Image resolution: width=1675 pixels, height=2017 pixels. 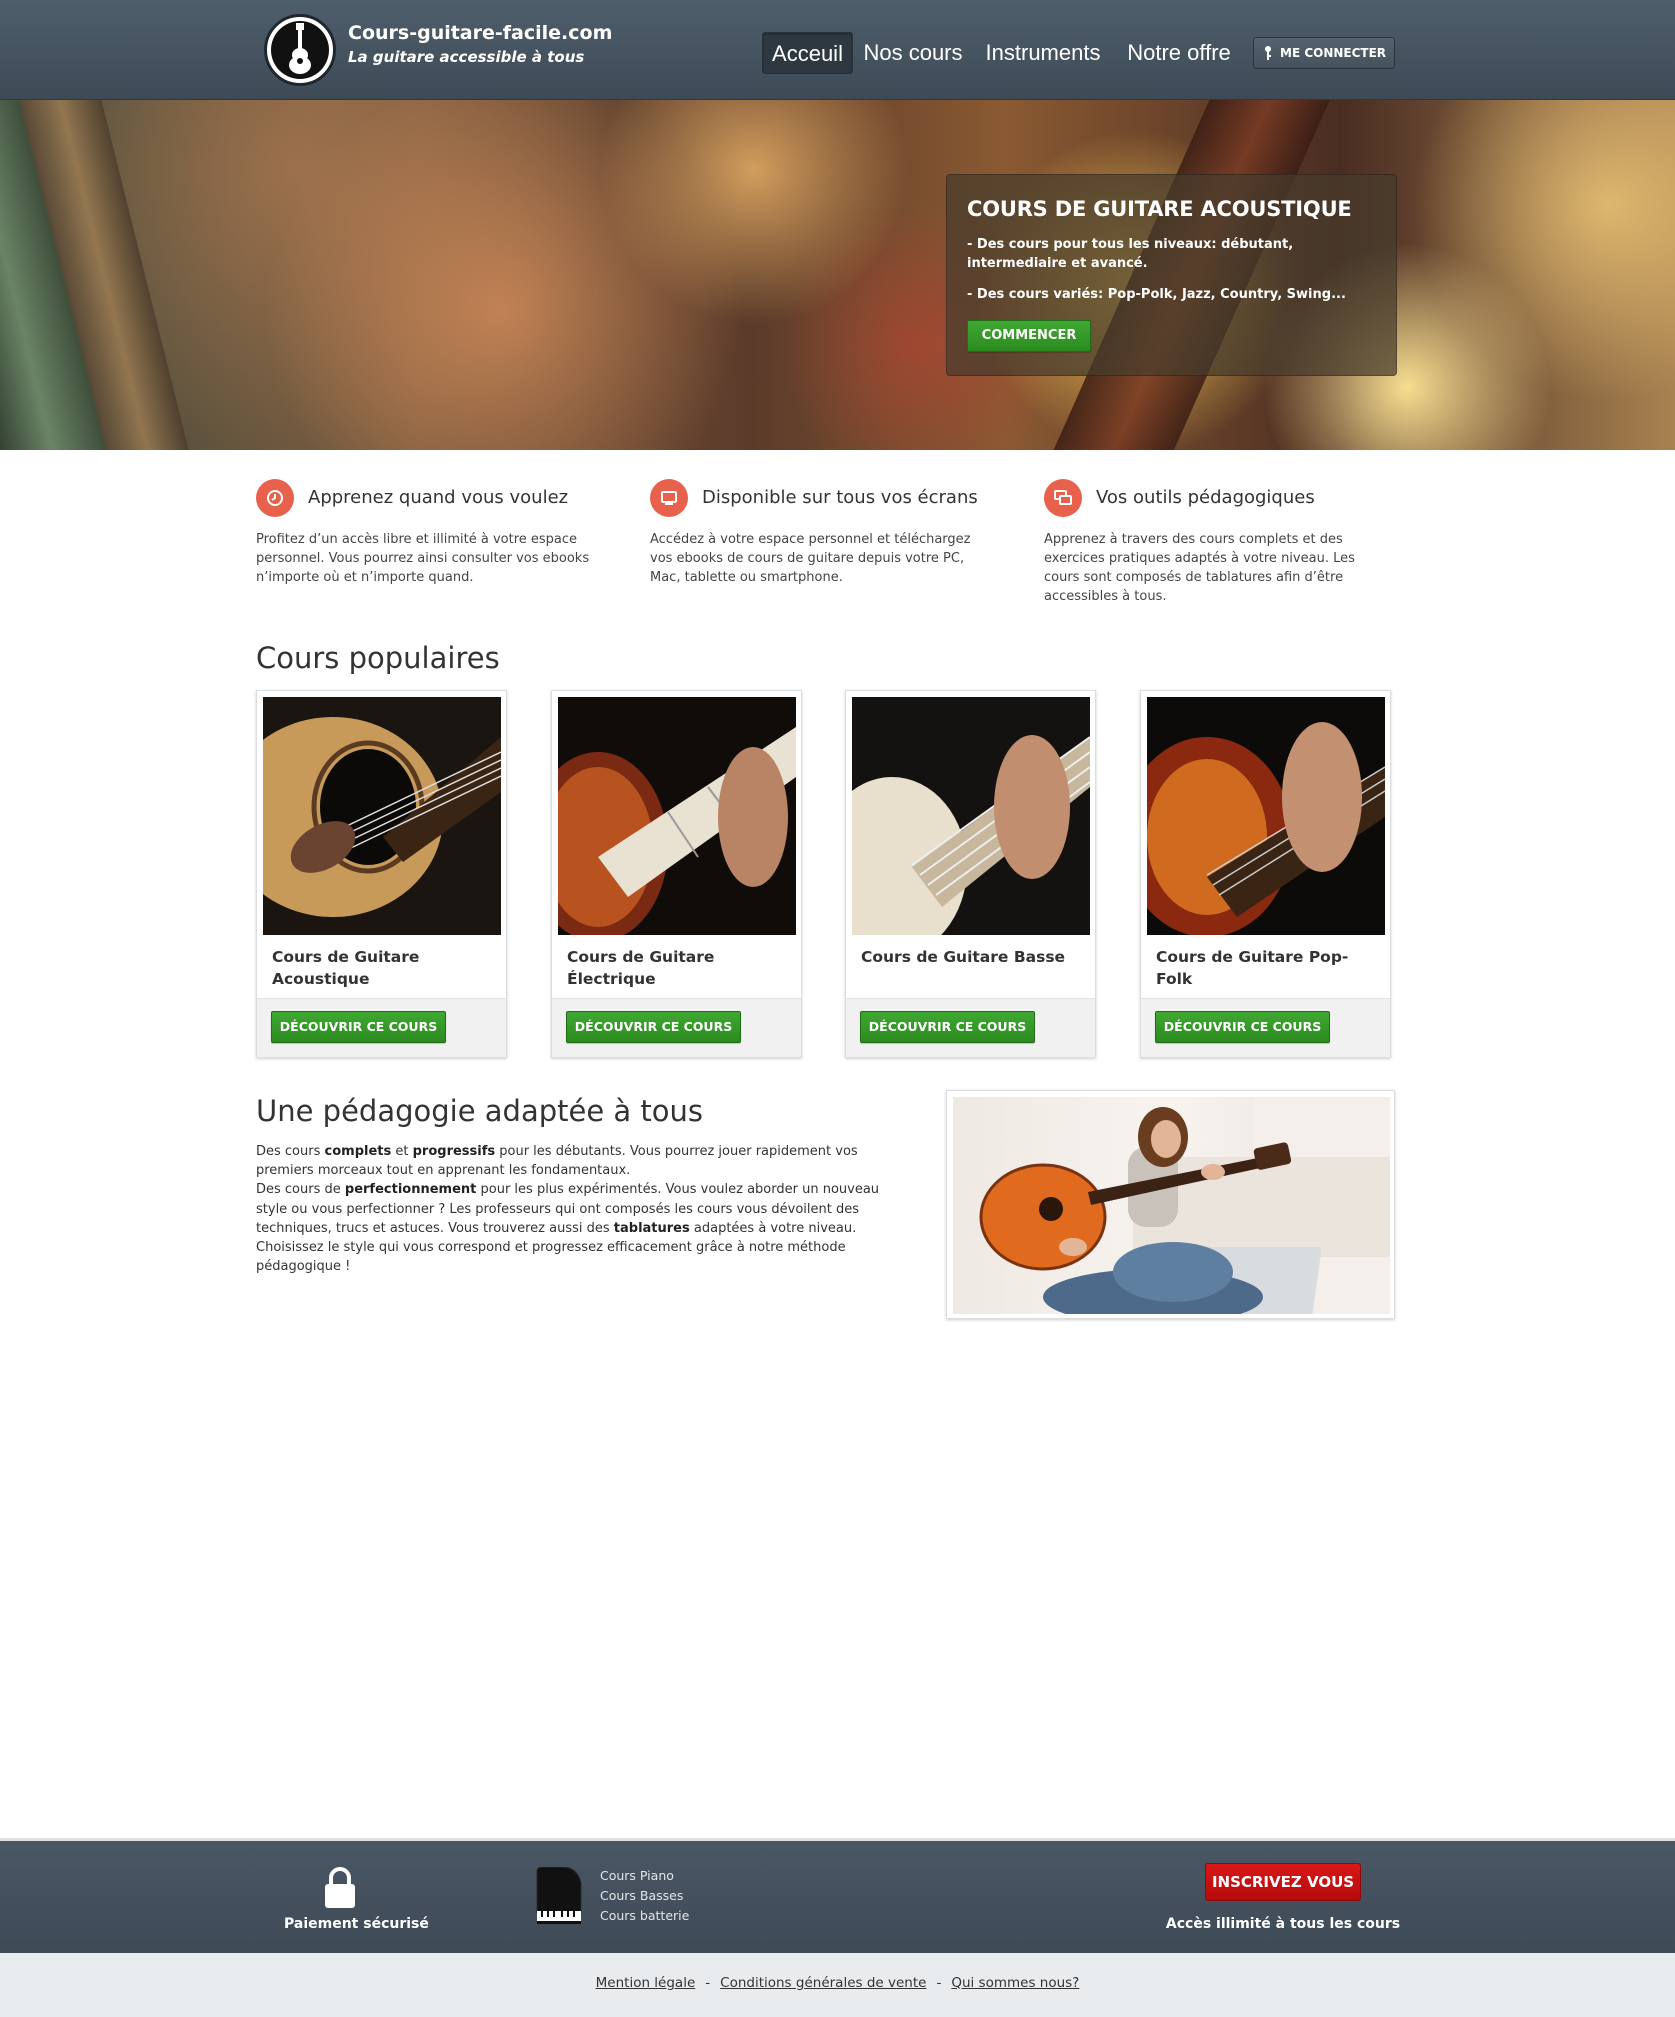 I want to click on feature-title: Apprenez quand vous voulez, so click(x=438, y=497).